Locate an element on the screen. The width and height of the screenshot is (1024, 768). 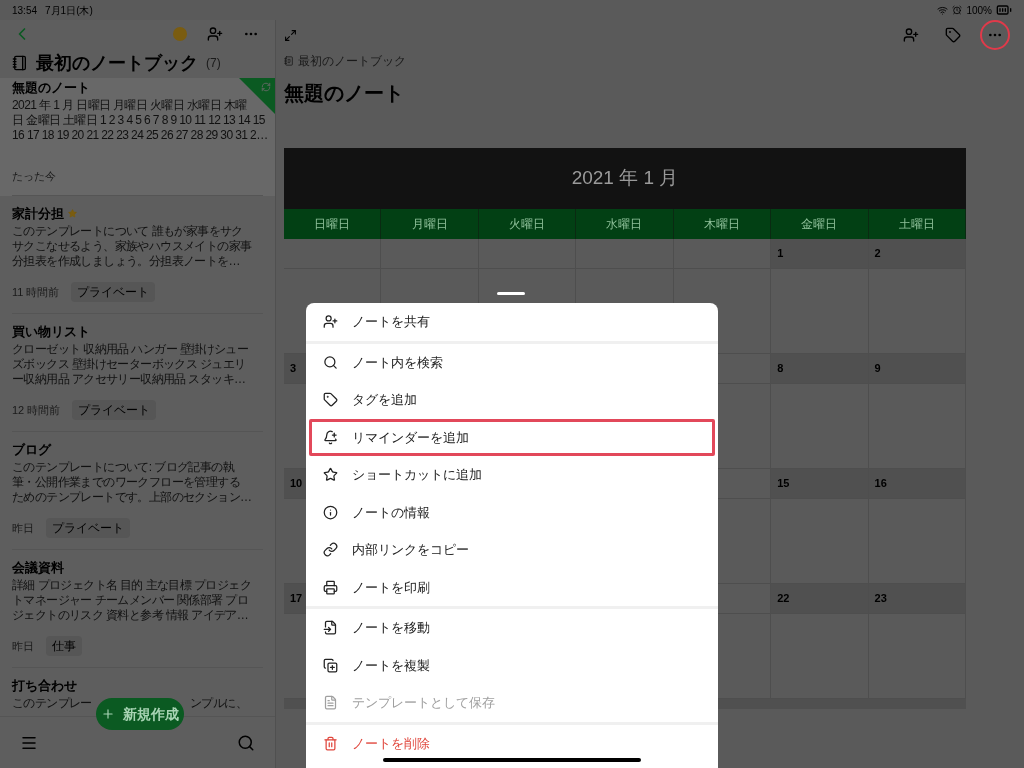
note-snippet: ズボックス 壁掛けセーターボックス ジュエリ is located at coordinates (129, 364).